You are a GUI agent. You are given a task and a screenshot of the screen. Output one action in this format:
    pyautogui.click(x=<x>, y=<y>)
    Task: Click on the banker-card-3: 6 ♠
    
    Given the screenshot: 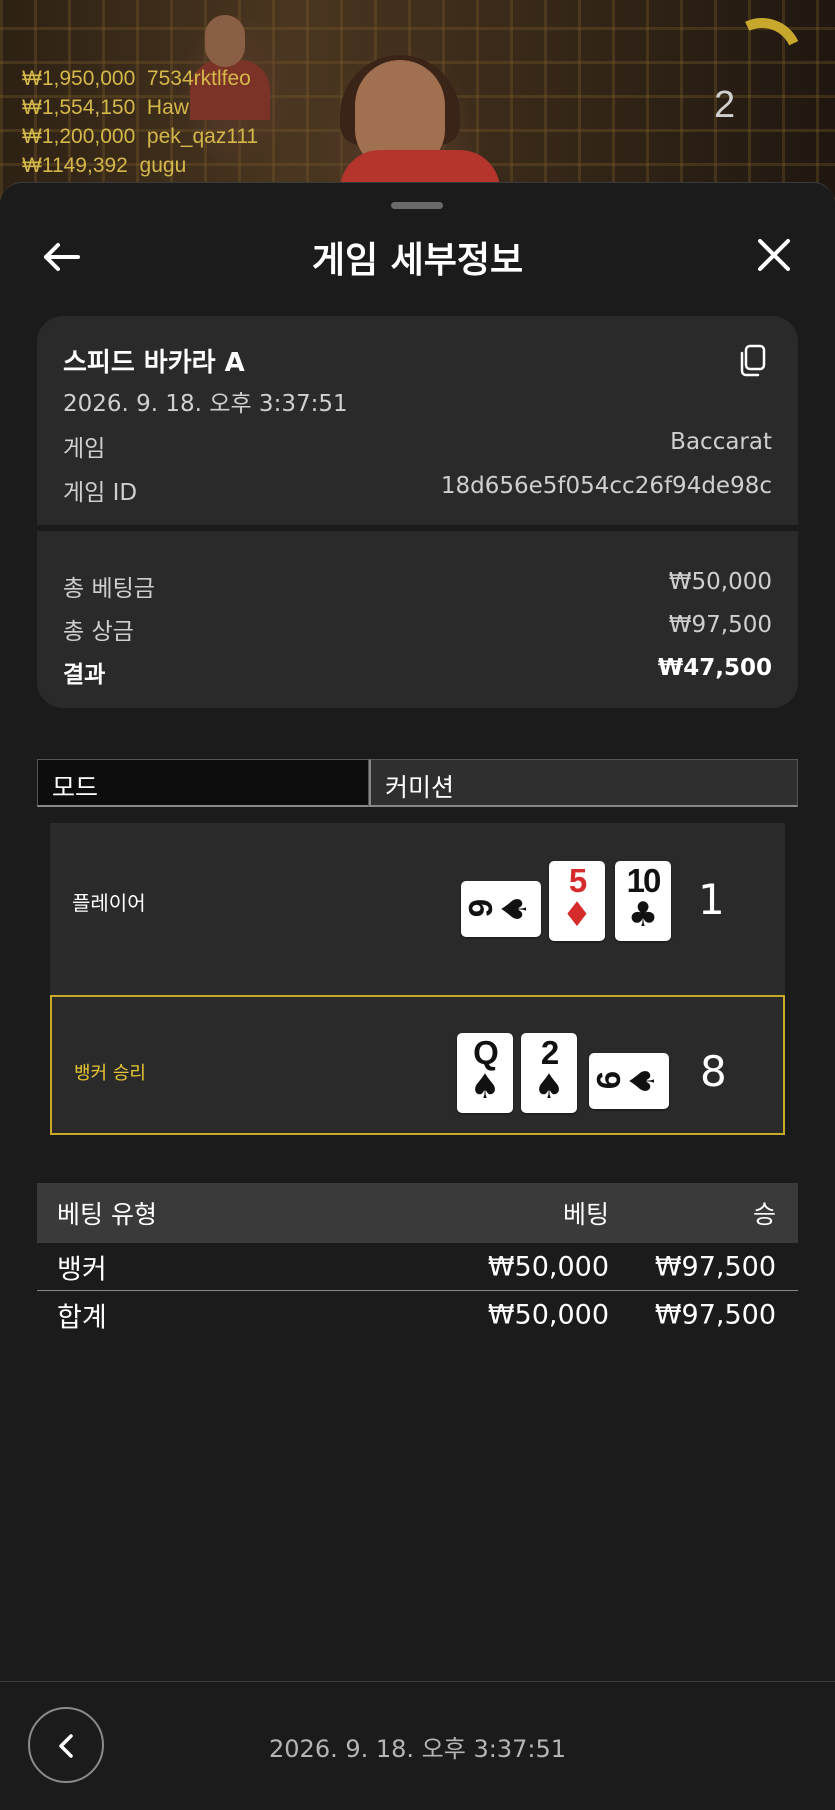 What is the action you would take?
    pyautogui.click(x=629, y=1081)
    